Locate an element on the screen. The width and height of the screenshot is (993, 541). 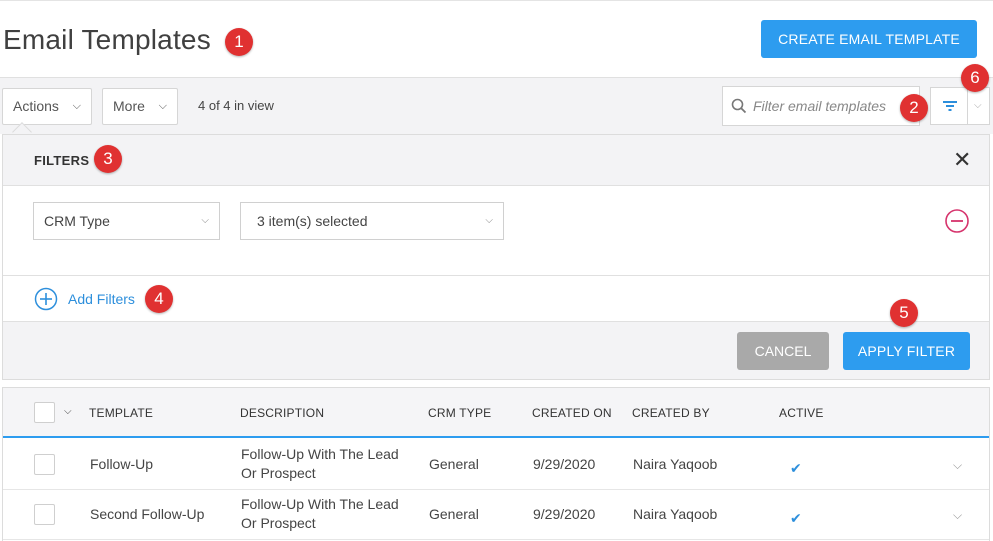
callout-badge-6: 6 is located at coordinates (975, 78).